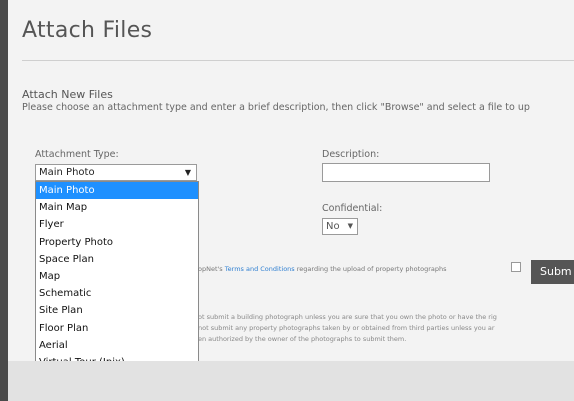 This screenshot has height=401, width=574. Describe the element at coordinates (117, 207) in the screenshot. I see `dropdown-option: Main Map` at that location.